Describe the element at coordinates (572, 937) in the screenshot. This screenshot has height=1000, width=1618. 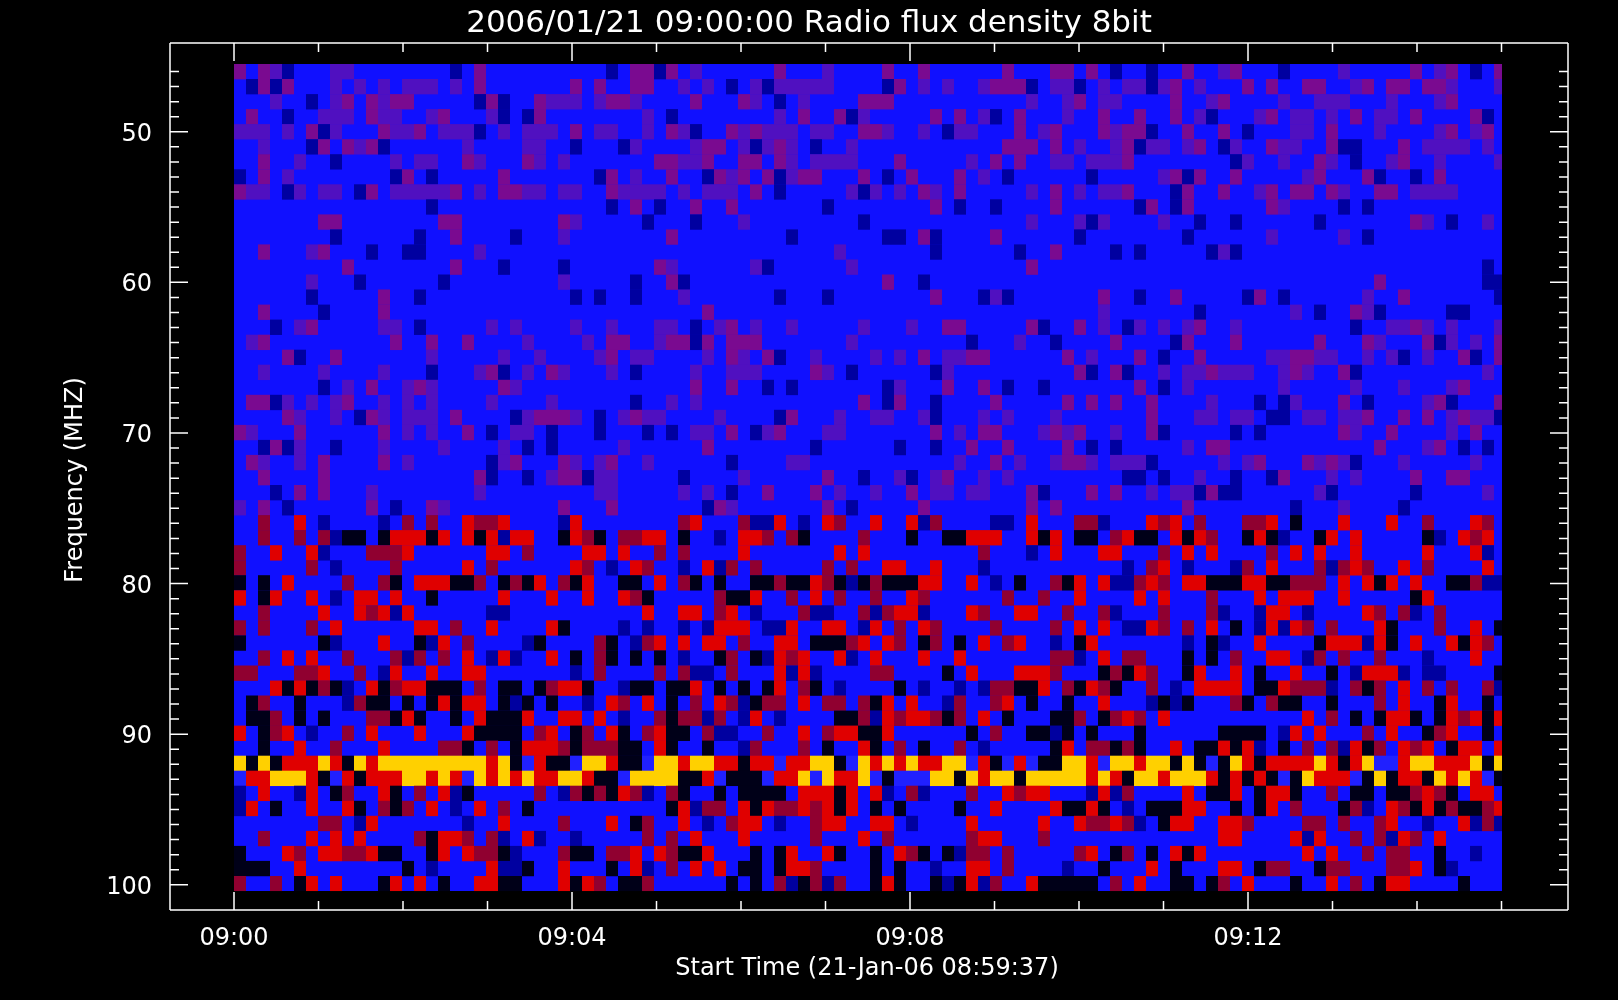
I see `x-tick-label: 09:04` at that location.